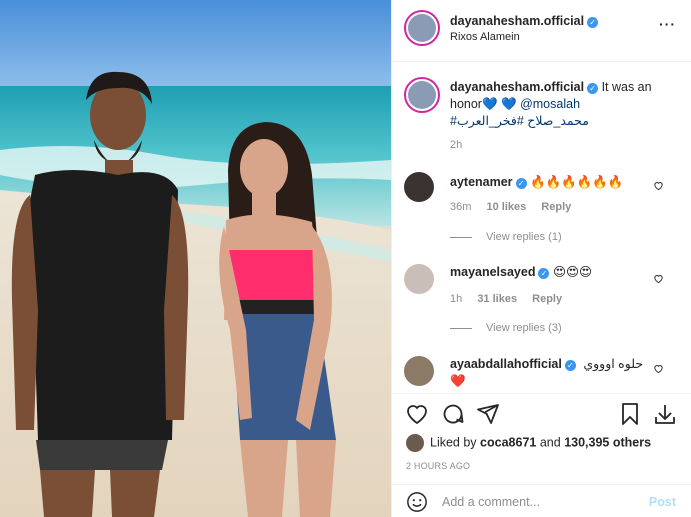 The height and width of the screenshot is (517, 691). What do you see at coordinates (481, 182) in the screenshot?
I see `comment-username: aytenamer` at bounding box center [481, 182].